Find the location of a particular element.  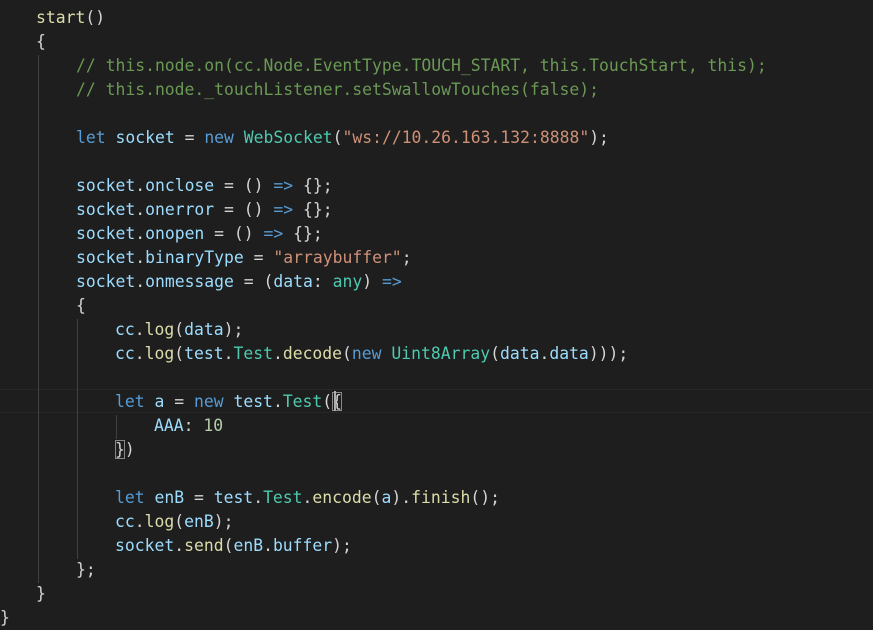

code-line: socket.onclose = () => {}; is located at coordinates (204, 186).